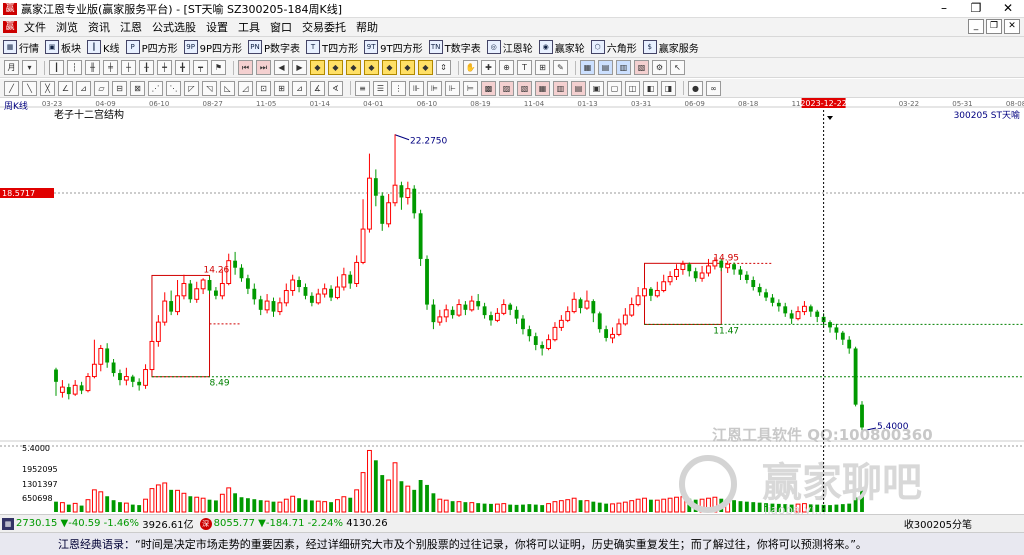  What do you see at coordinates (393, 47) in the screenshot?
I see `toolbar-9t-square-button: 9T 9T四方形` at bounding box center [393, 47].